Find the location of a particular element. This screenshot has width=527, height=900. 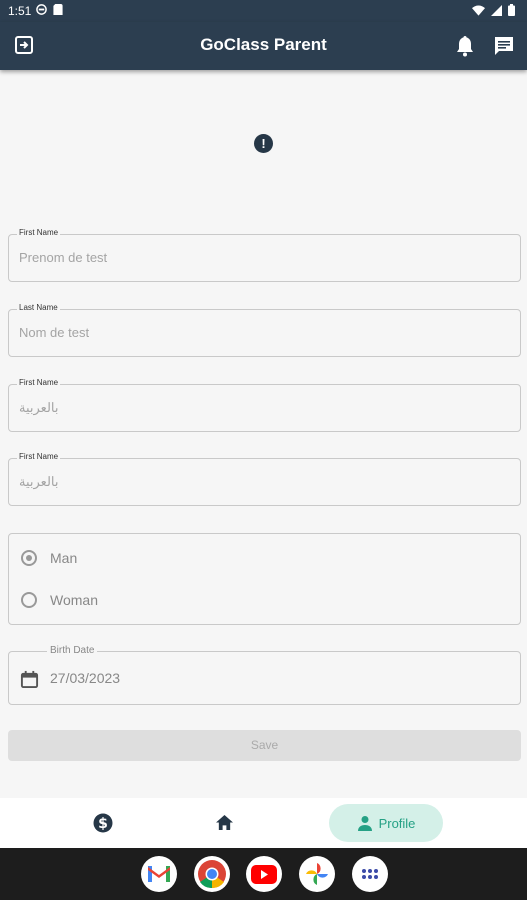

app-title: GoClass Parent is located at coordinates (263, 44).